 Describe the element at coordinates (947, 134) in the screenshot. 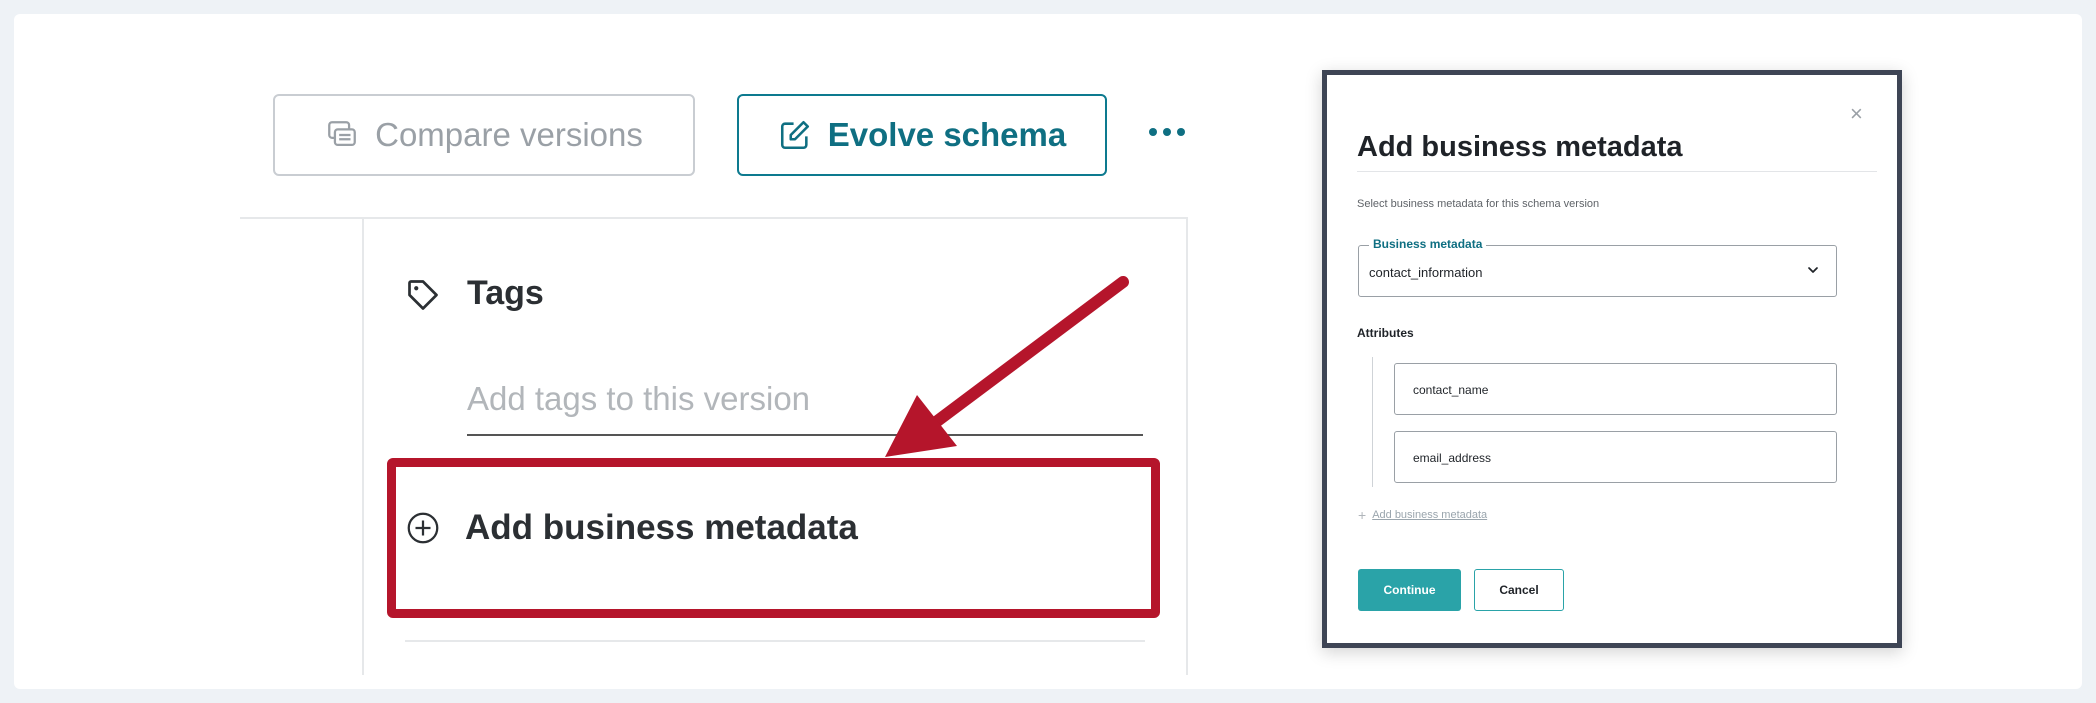

I see `evolve-schema-label: Evolve schema` at that location.